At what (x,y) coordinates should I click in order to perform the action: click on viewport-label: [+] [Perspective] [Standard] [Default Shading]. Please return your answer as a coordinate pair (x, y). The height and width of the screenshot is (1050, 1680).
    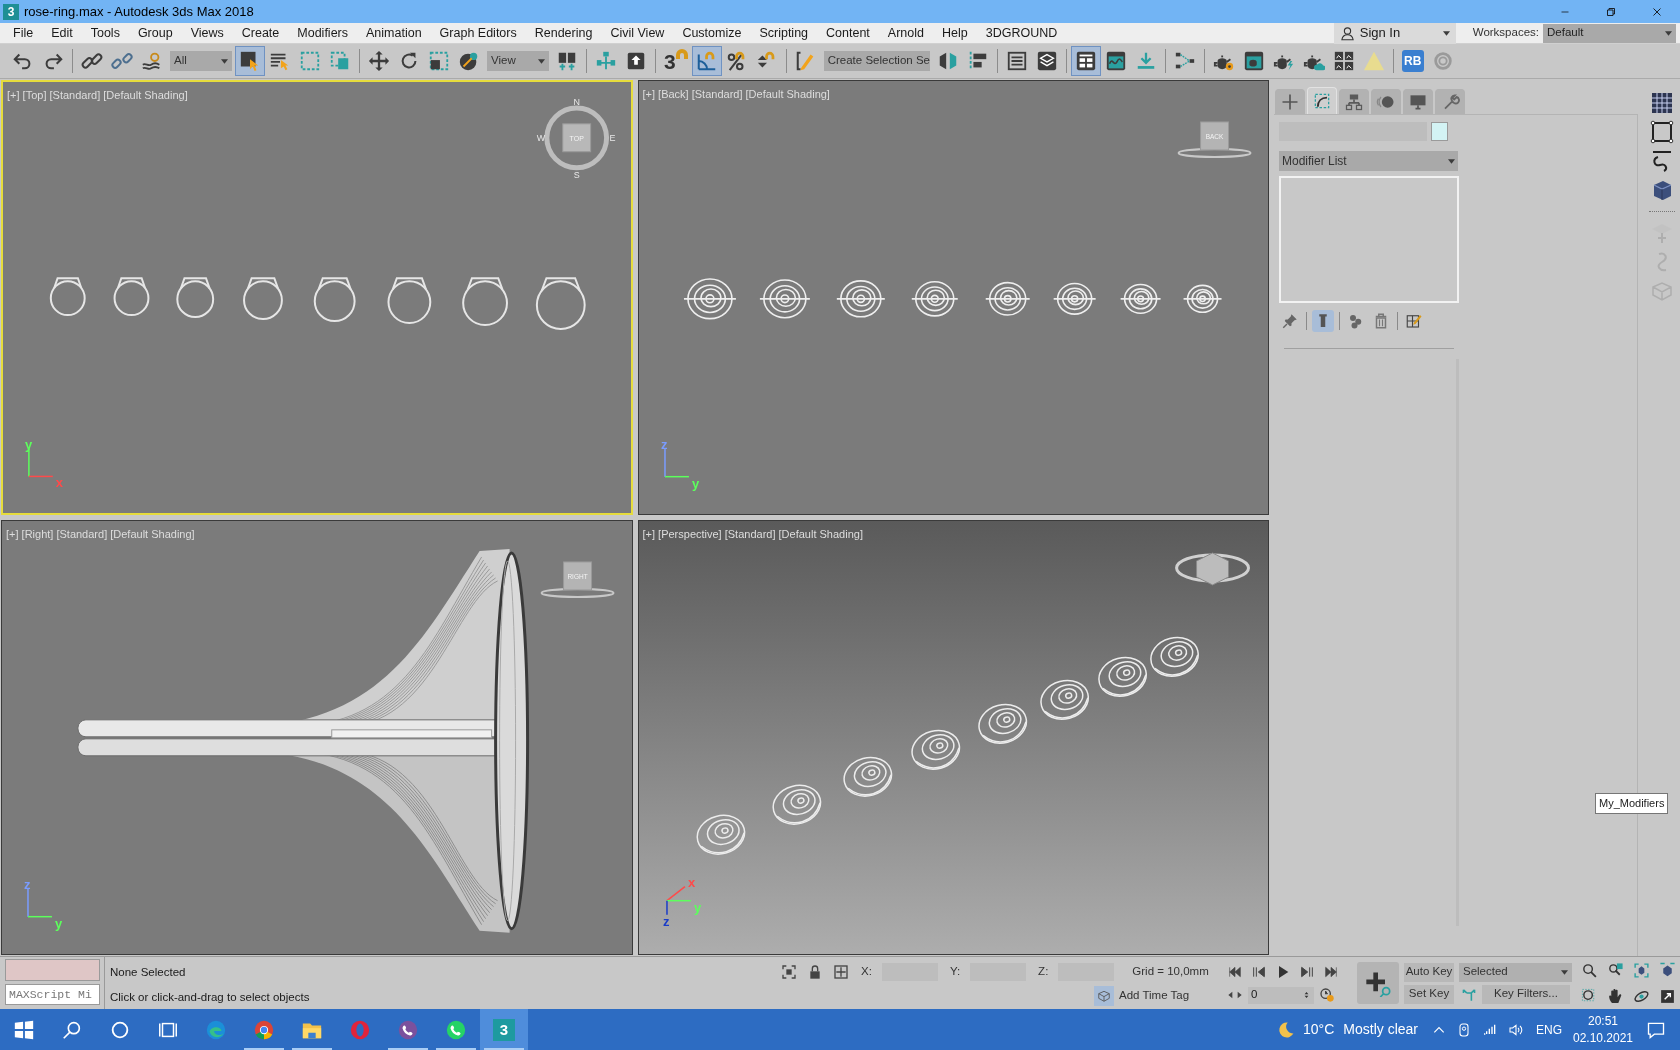
    Looking at the image, I should click on (752, 534).